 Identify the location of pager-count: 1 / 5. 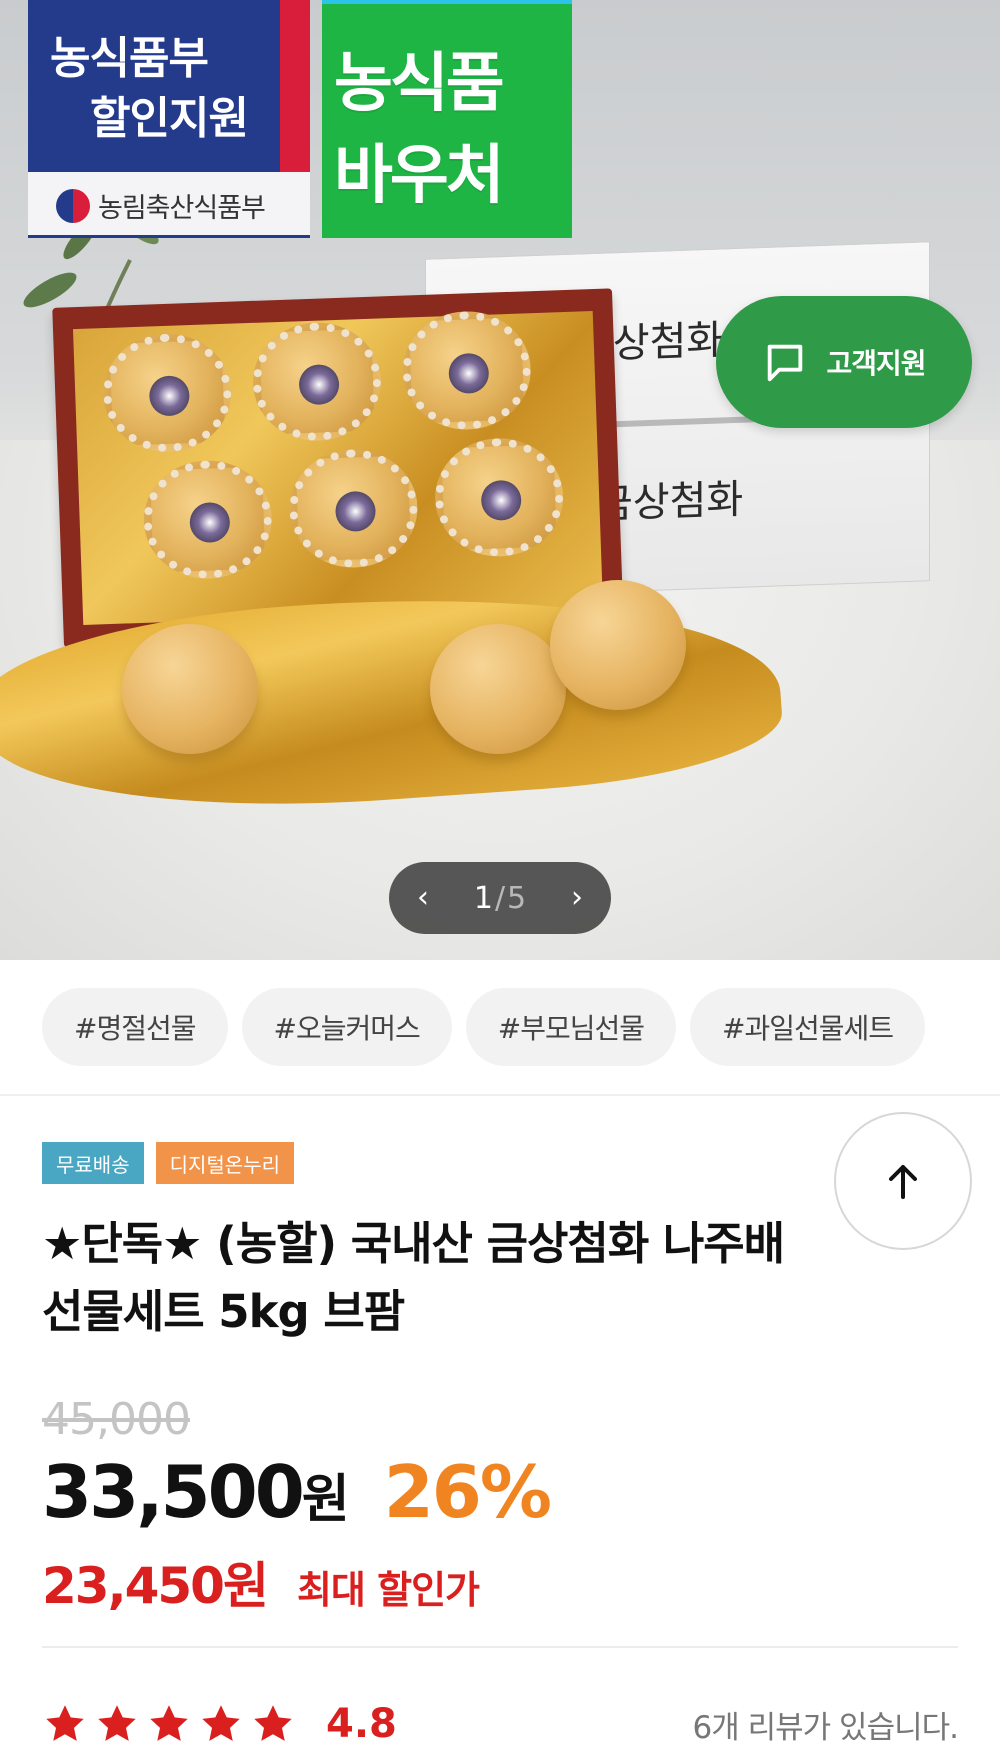
(500, 898).